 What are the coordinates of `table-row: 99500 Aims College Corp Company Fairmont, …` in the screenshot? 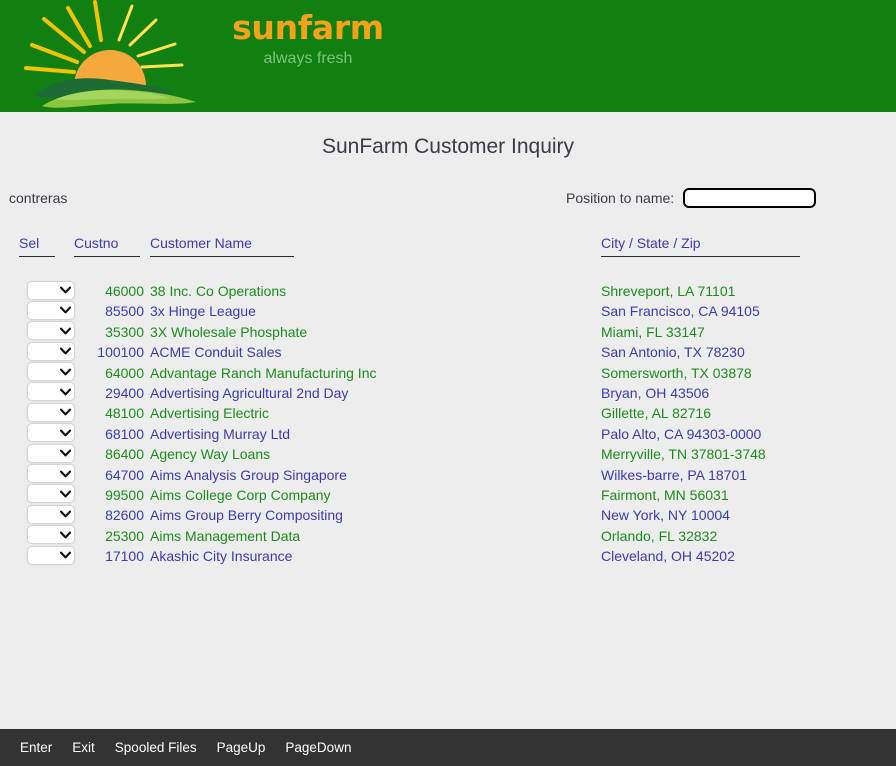 It's located at (448, 494).